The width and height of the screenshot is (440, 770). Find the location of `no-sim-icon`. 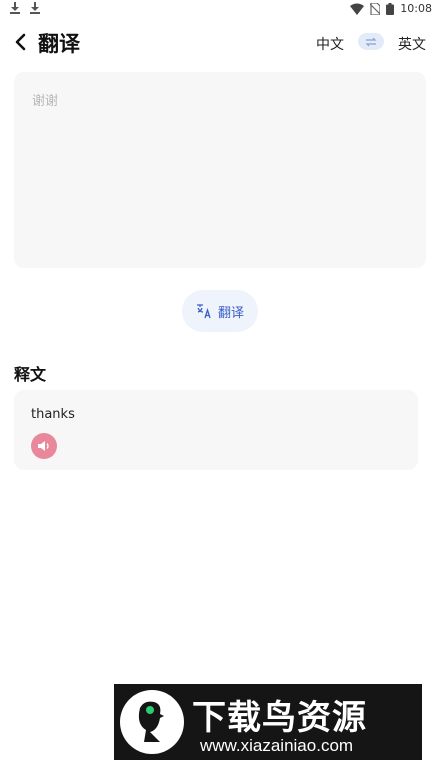

no-sim-icon is located at coordinates (375, 8).